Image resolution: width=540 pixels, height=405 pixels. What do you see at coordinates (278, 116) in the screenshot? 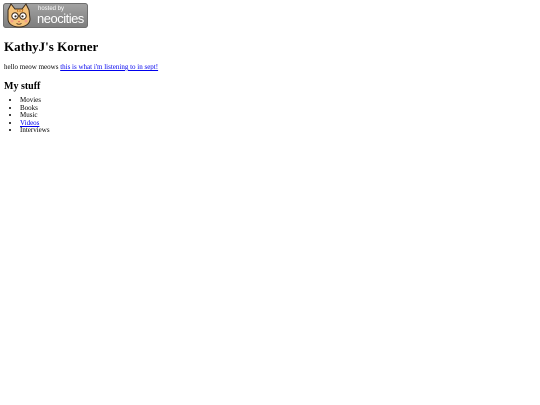
I see `list-item-music: Music` at bounding box center [278, 116].